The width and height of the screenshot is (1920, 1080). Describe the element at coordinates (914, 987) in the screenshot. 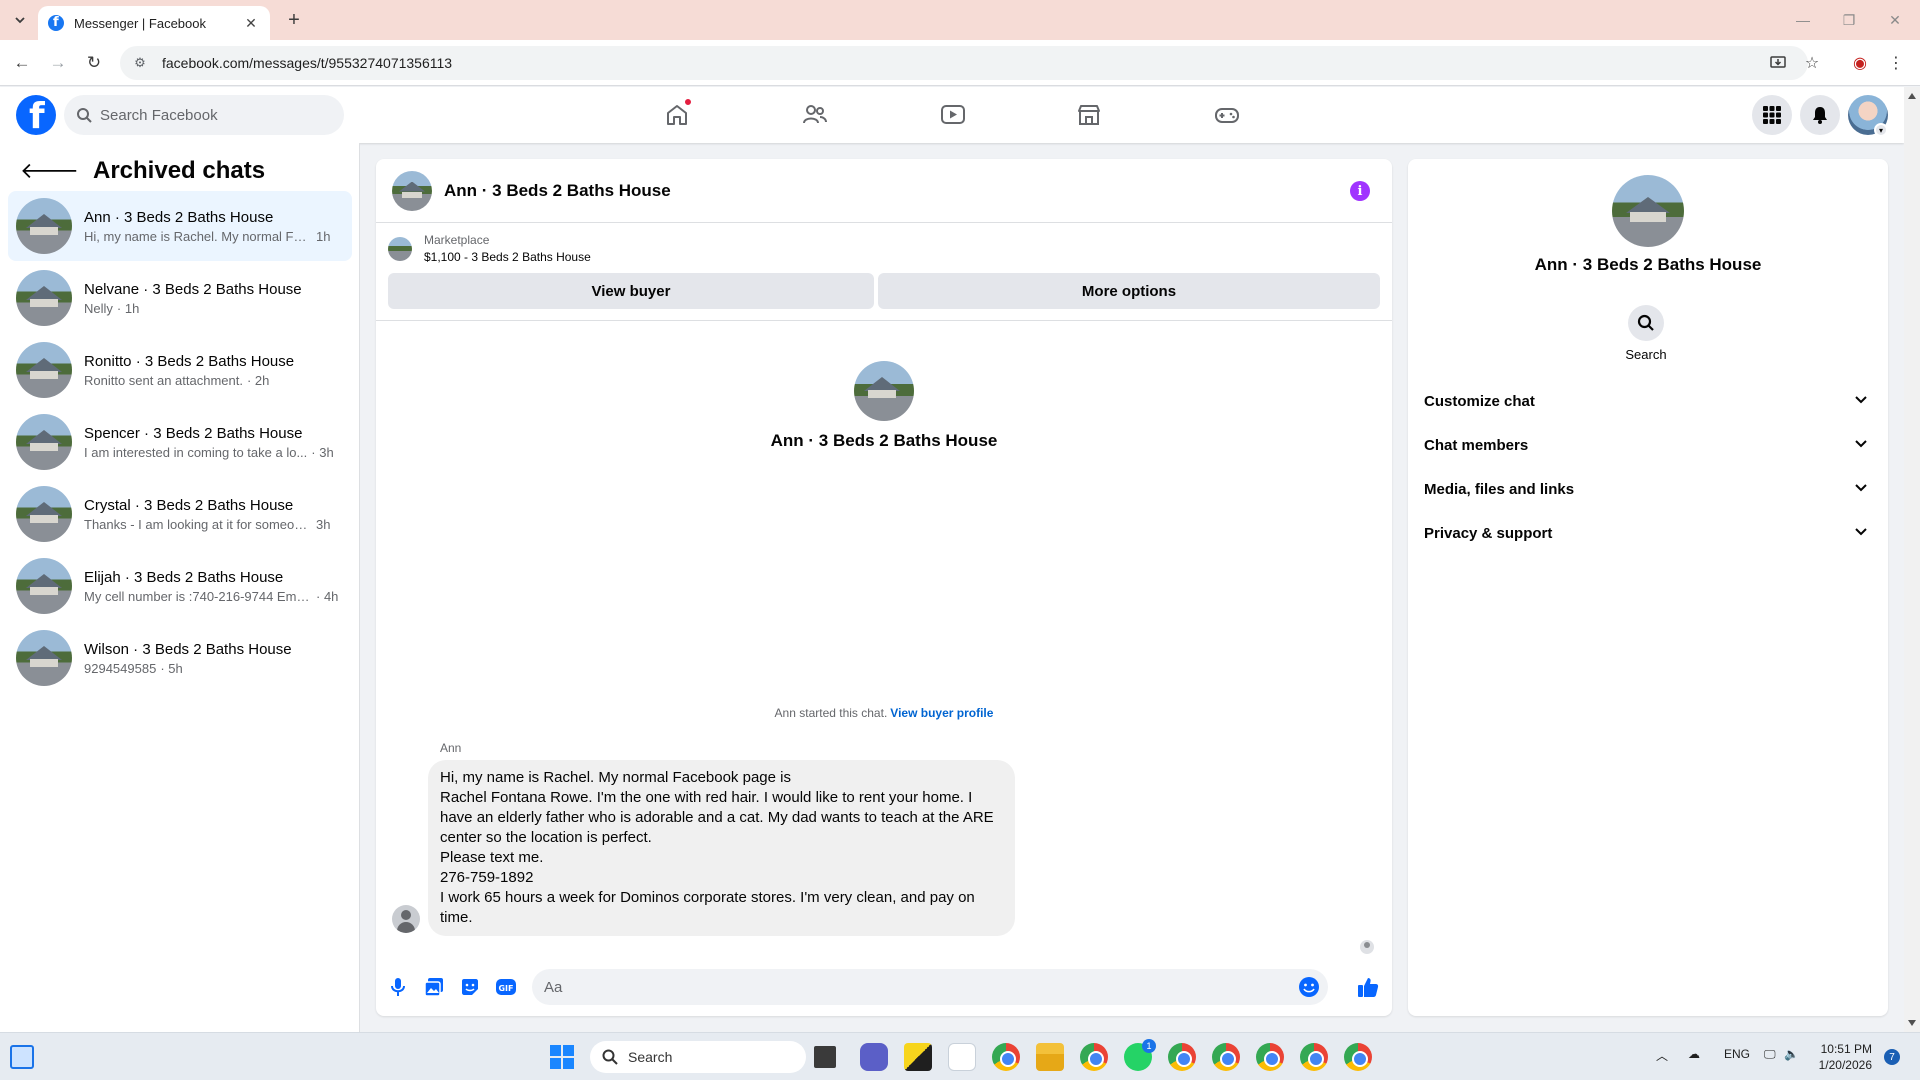

I see `message-input` at that location.